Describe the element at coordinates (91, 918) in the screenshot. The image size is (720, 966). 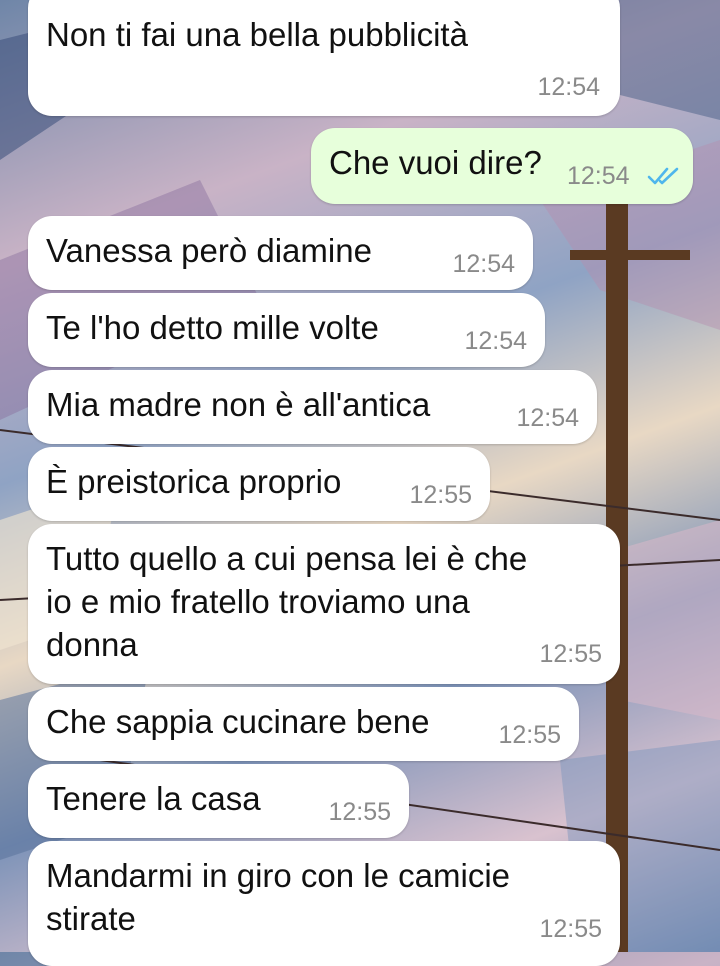
I see `message-text-line: stirate` at that location.